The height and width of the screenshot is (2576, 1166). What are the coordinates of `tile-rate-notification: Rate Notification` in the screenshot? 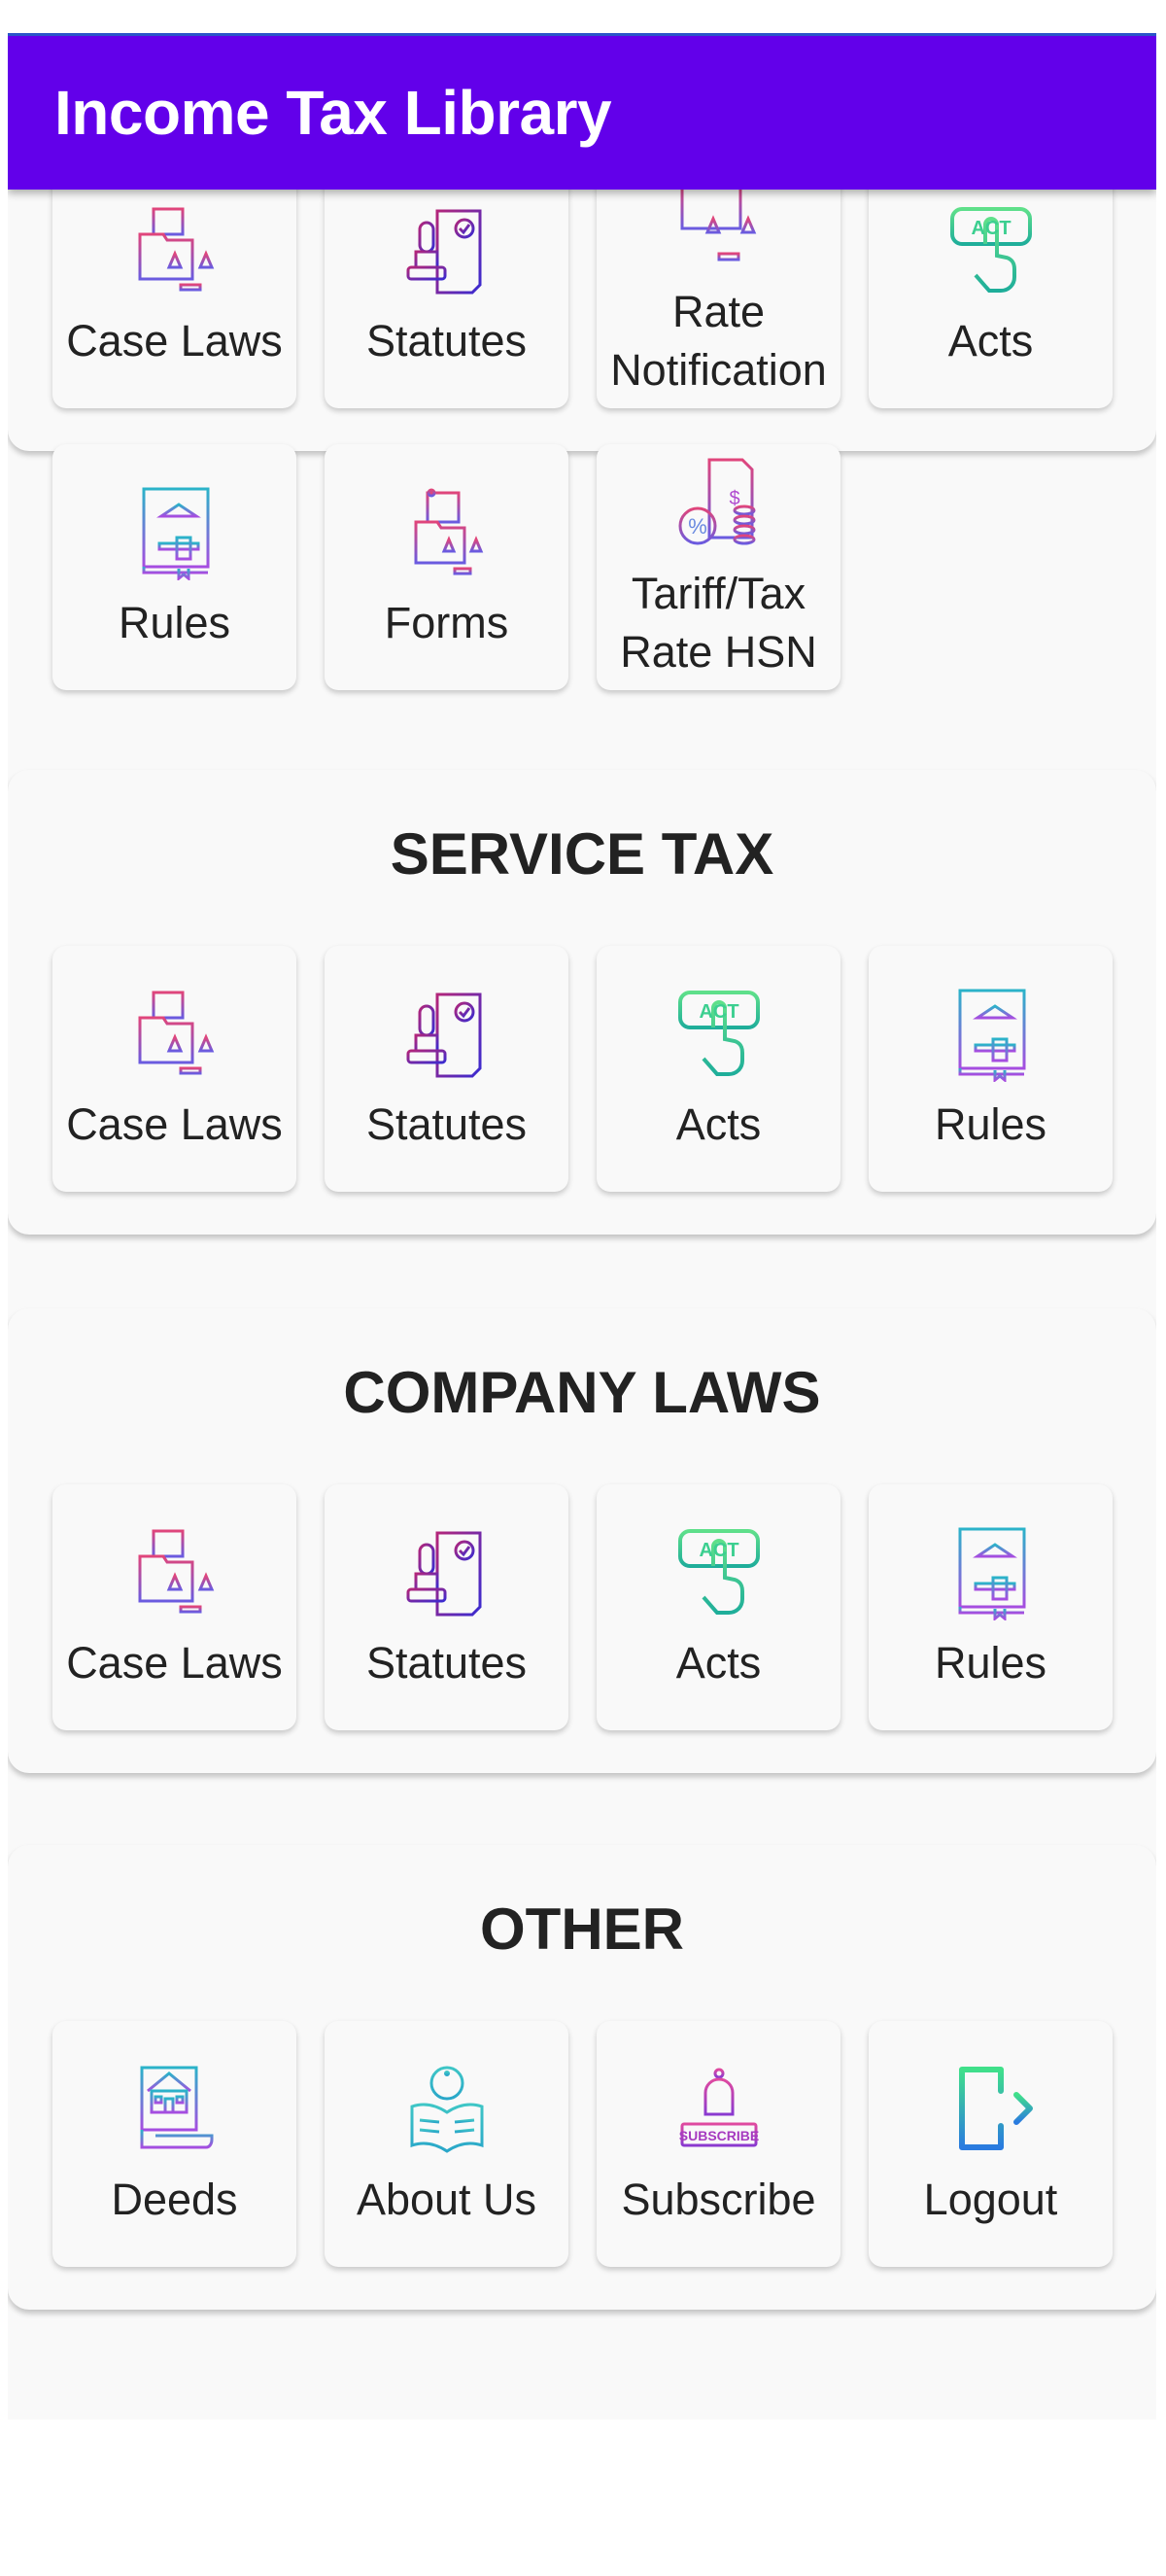 It's located at (718, 285).